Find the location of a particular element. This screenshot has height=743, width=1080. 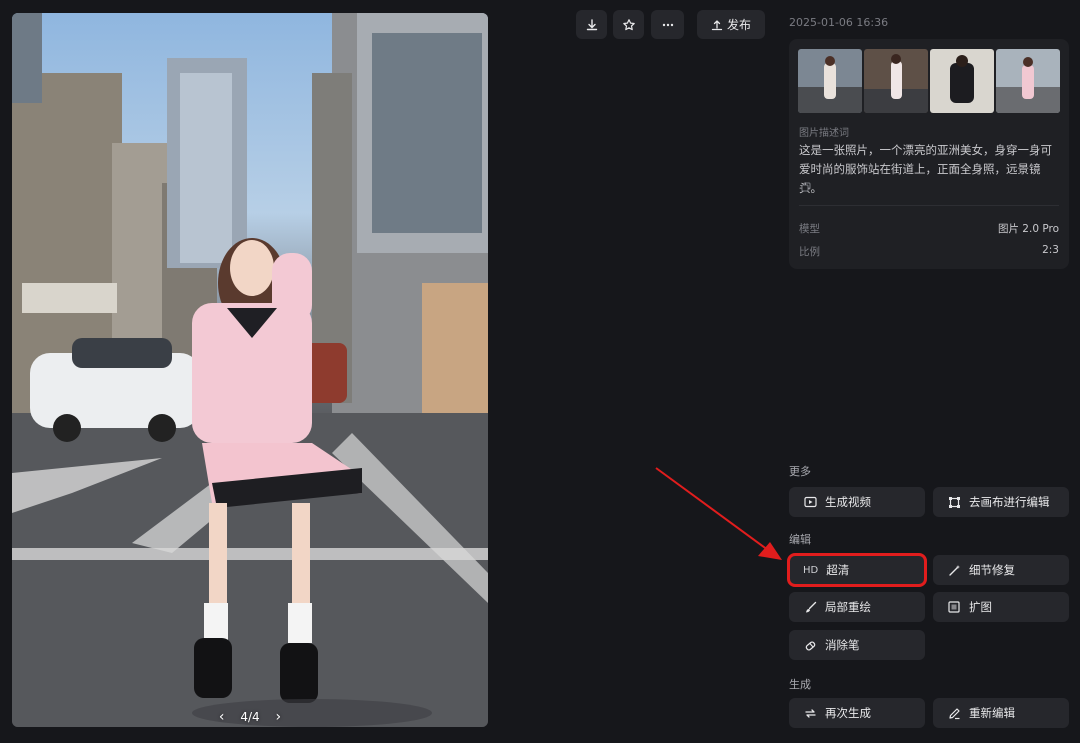

description-label: 图片描述词 is located at coordinates (824, 133).